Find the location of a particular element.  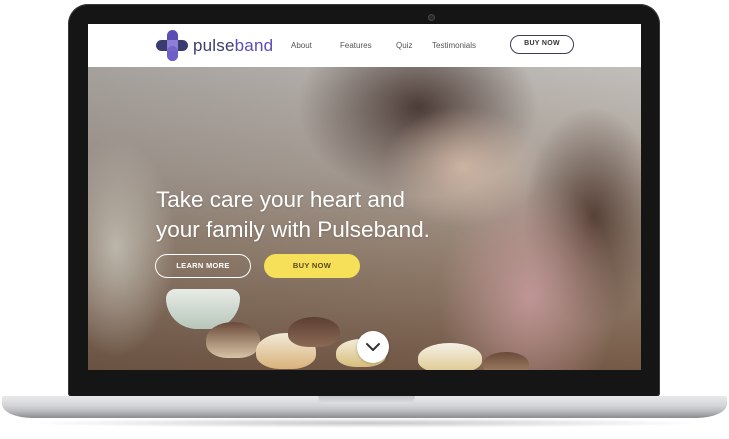

logo-text: pulseband is located at coordinates (233, 46).